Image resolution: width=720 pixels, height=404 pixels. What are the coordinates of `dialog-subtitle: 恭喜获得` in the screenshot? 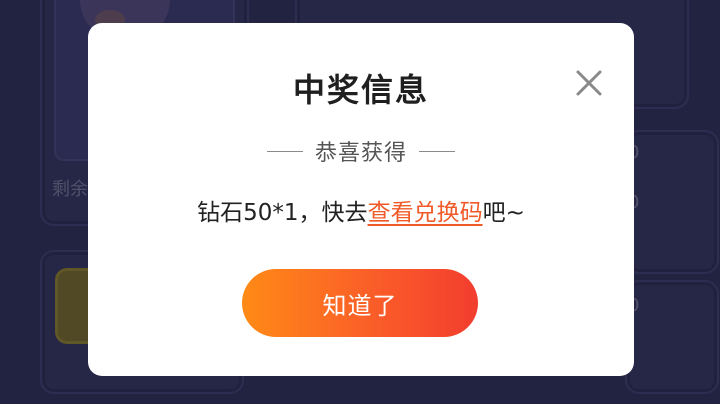 It's located at (360, 153).